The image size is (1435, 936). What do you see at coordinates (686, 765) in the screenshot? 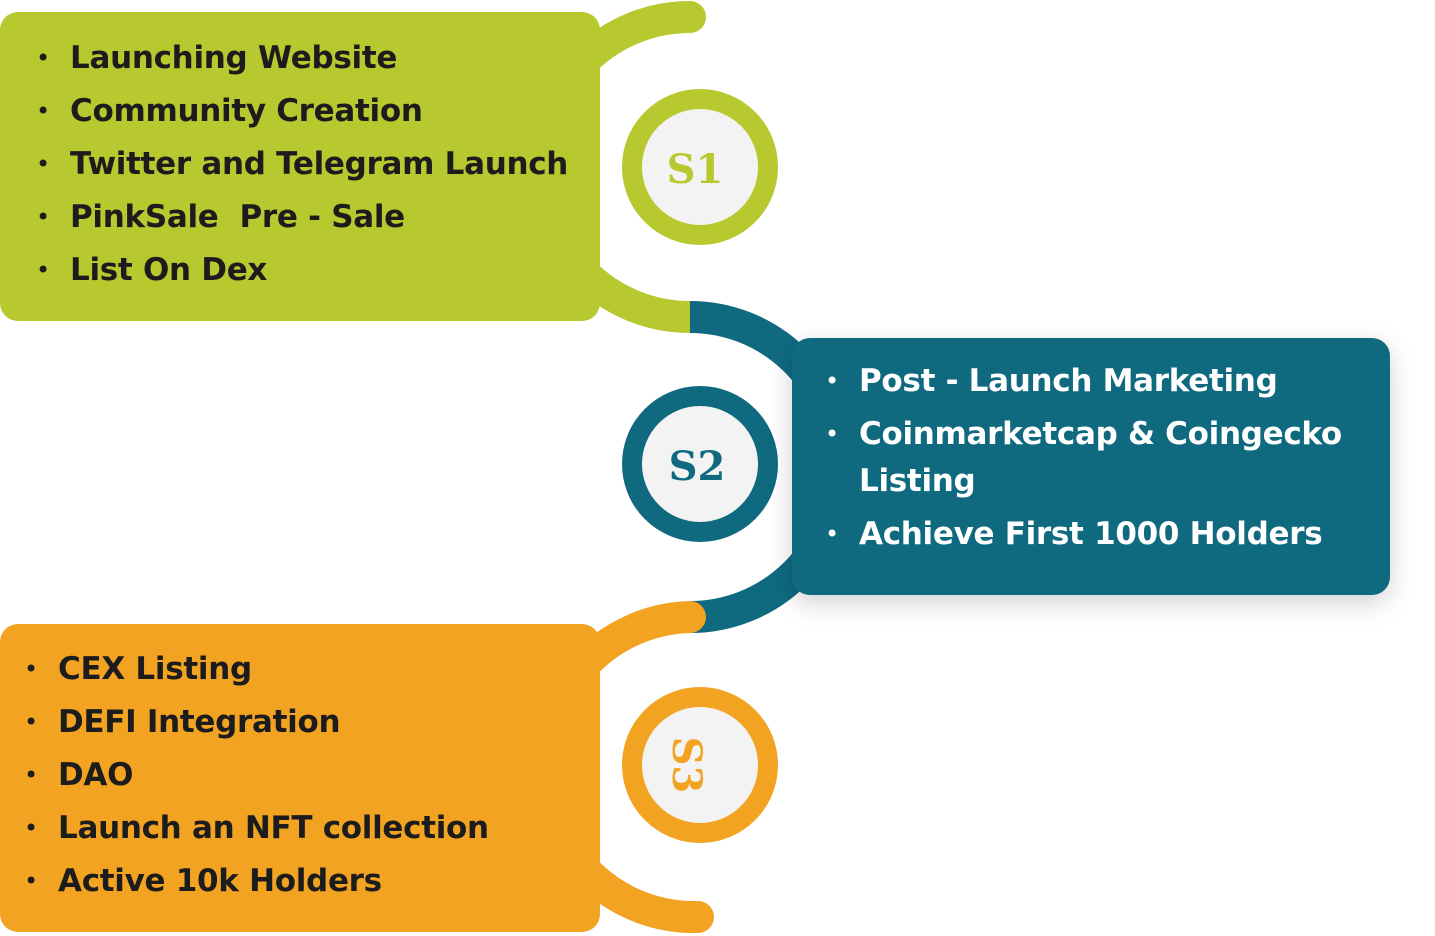
I see `stage-3-badge-label: S3` at bounding box center [686, 765].